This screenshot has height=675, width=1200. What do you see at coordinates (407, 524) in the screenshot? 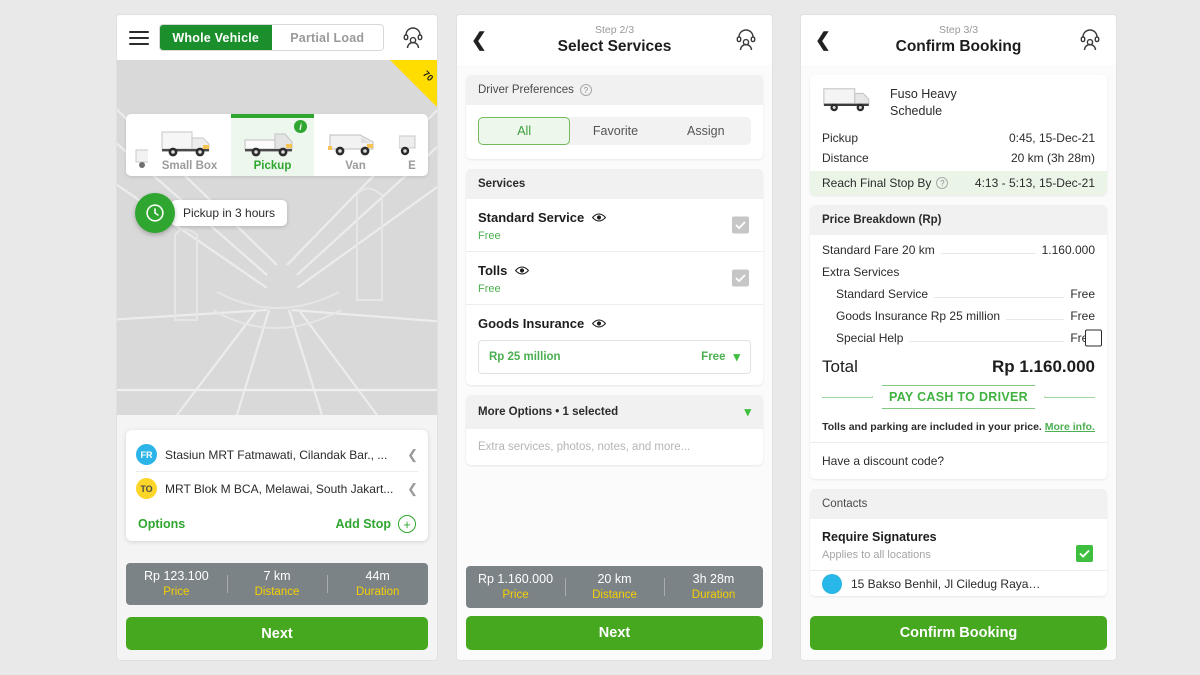
I see `plus-icon: +` at bounding box center [407, 524].